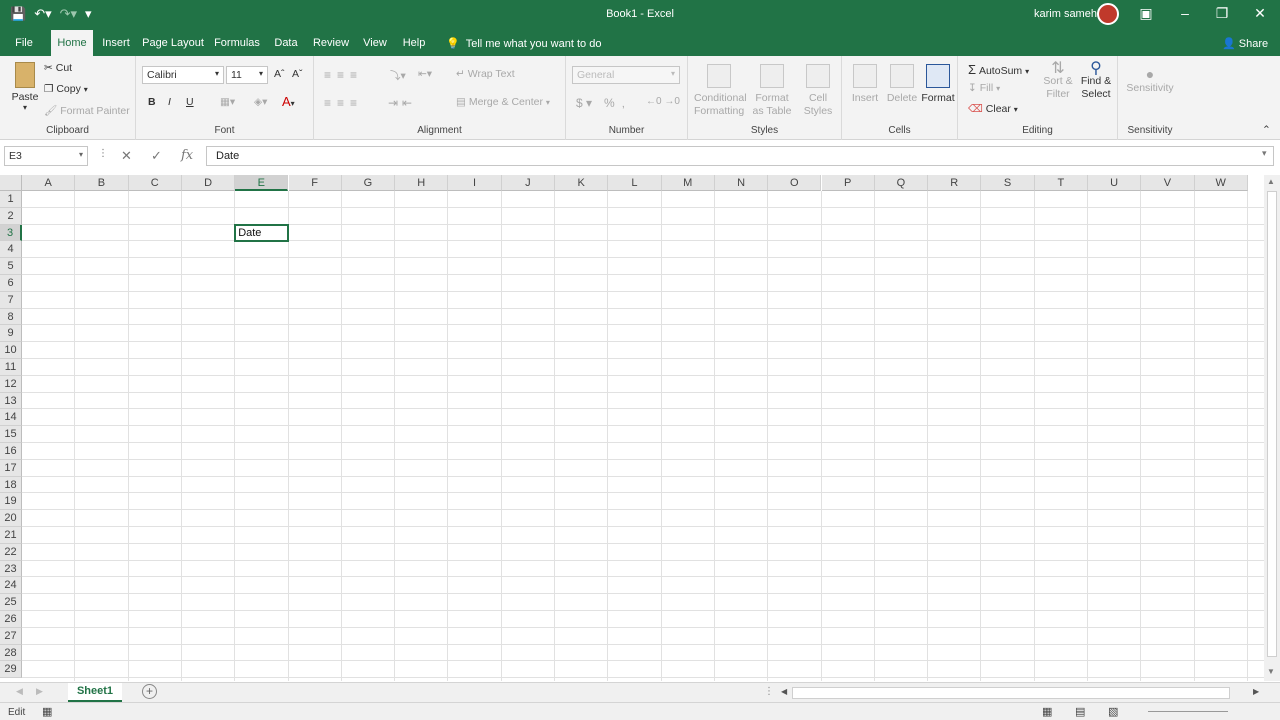 This screenshot has width=1280, height=720. I want to click on row-header: 5, so click(11, 266).